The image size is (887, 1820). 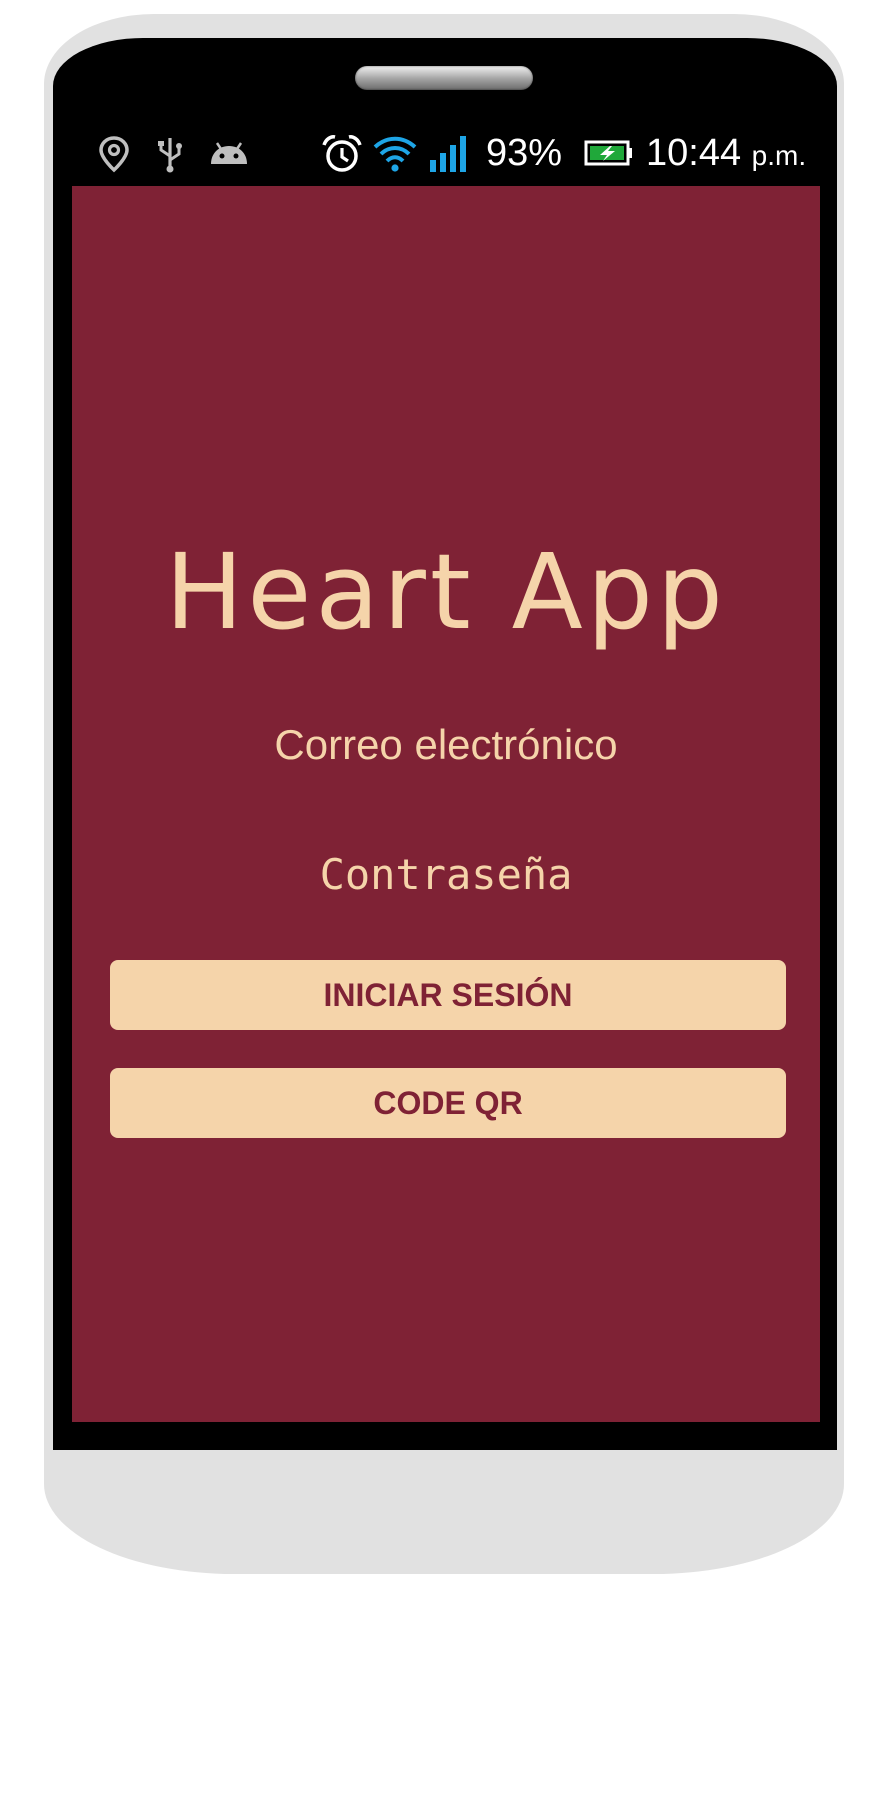 I want to click on app-title: Heart App, so click(x=446, y=592).